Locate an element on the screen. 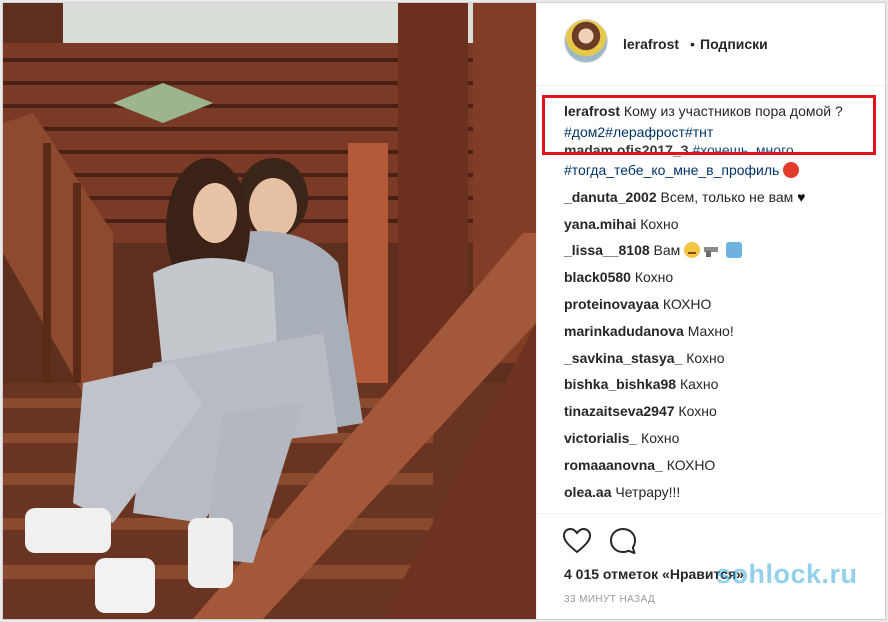  comment-text: Всем, только не вам is located at coordinates (727, 196).